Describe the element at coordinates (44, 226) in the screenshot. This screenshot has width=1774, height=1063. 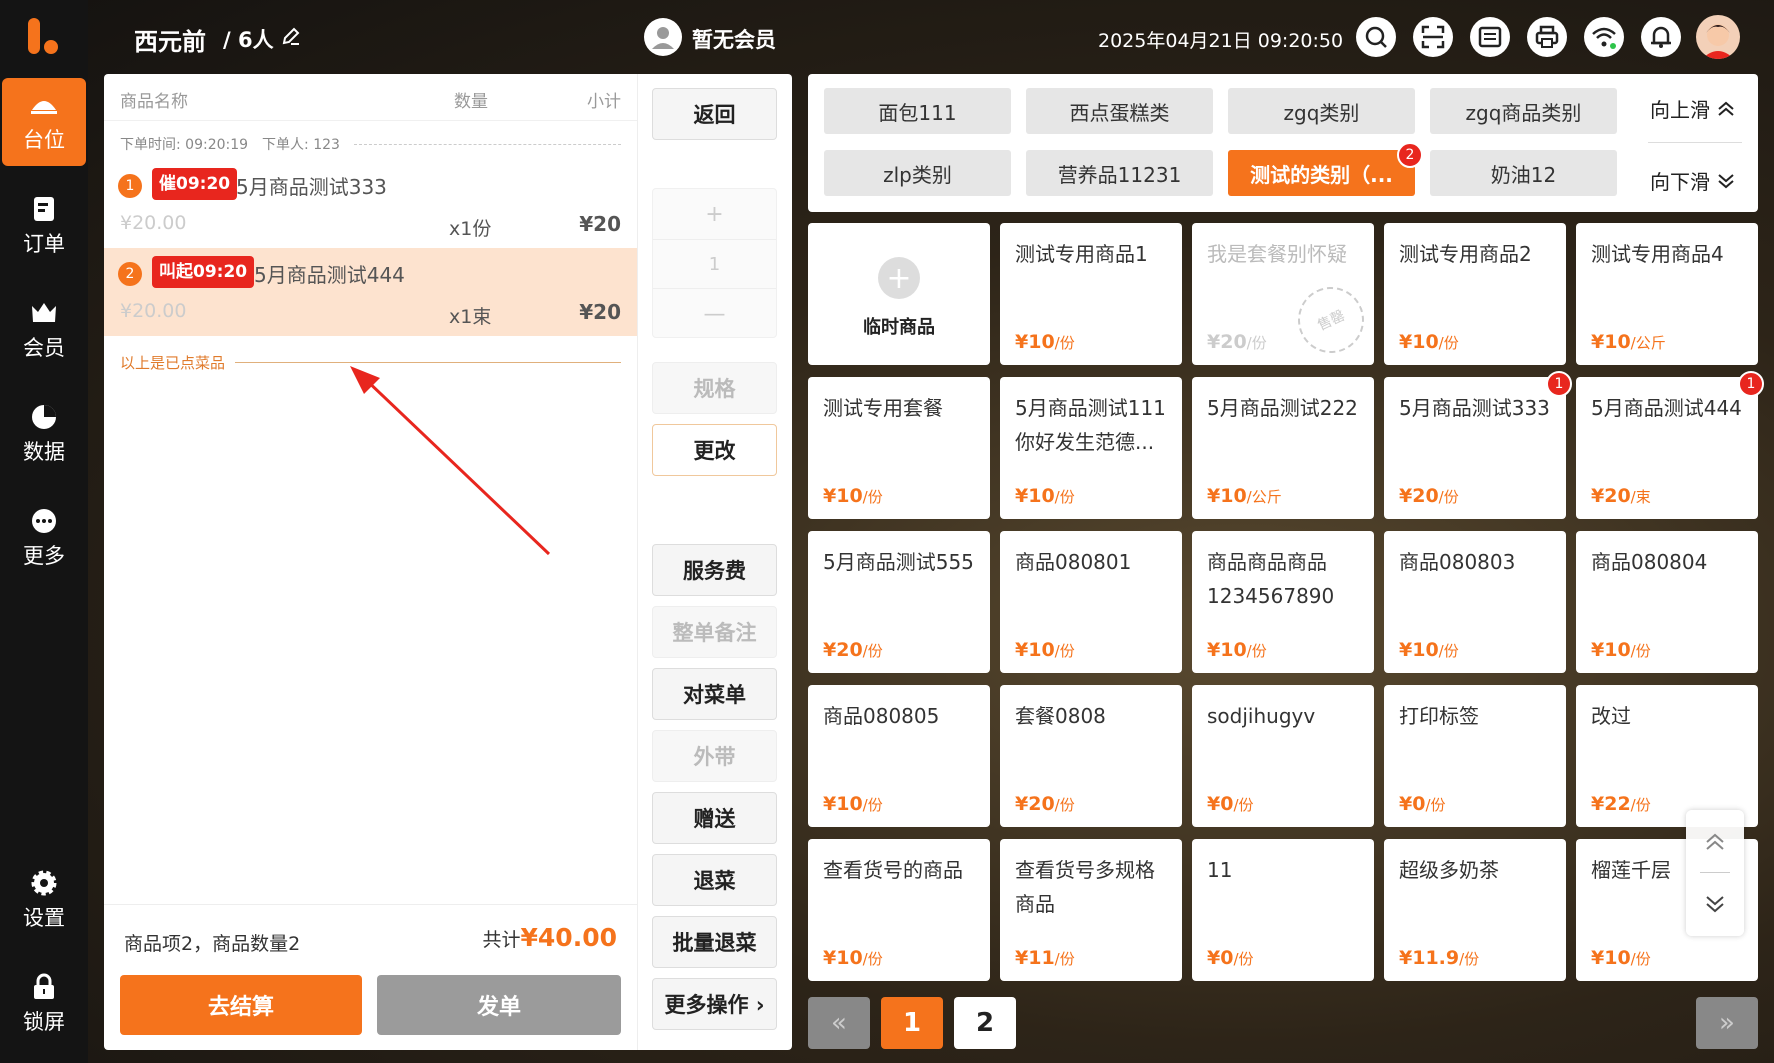
I see `sidebar-item-orders: 订单` at that location.